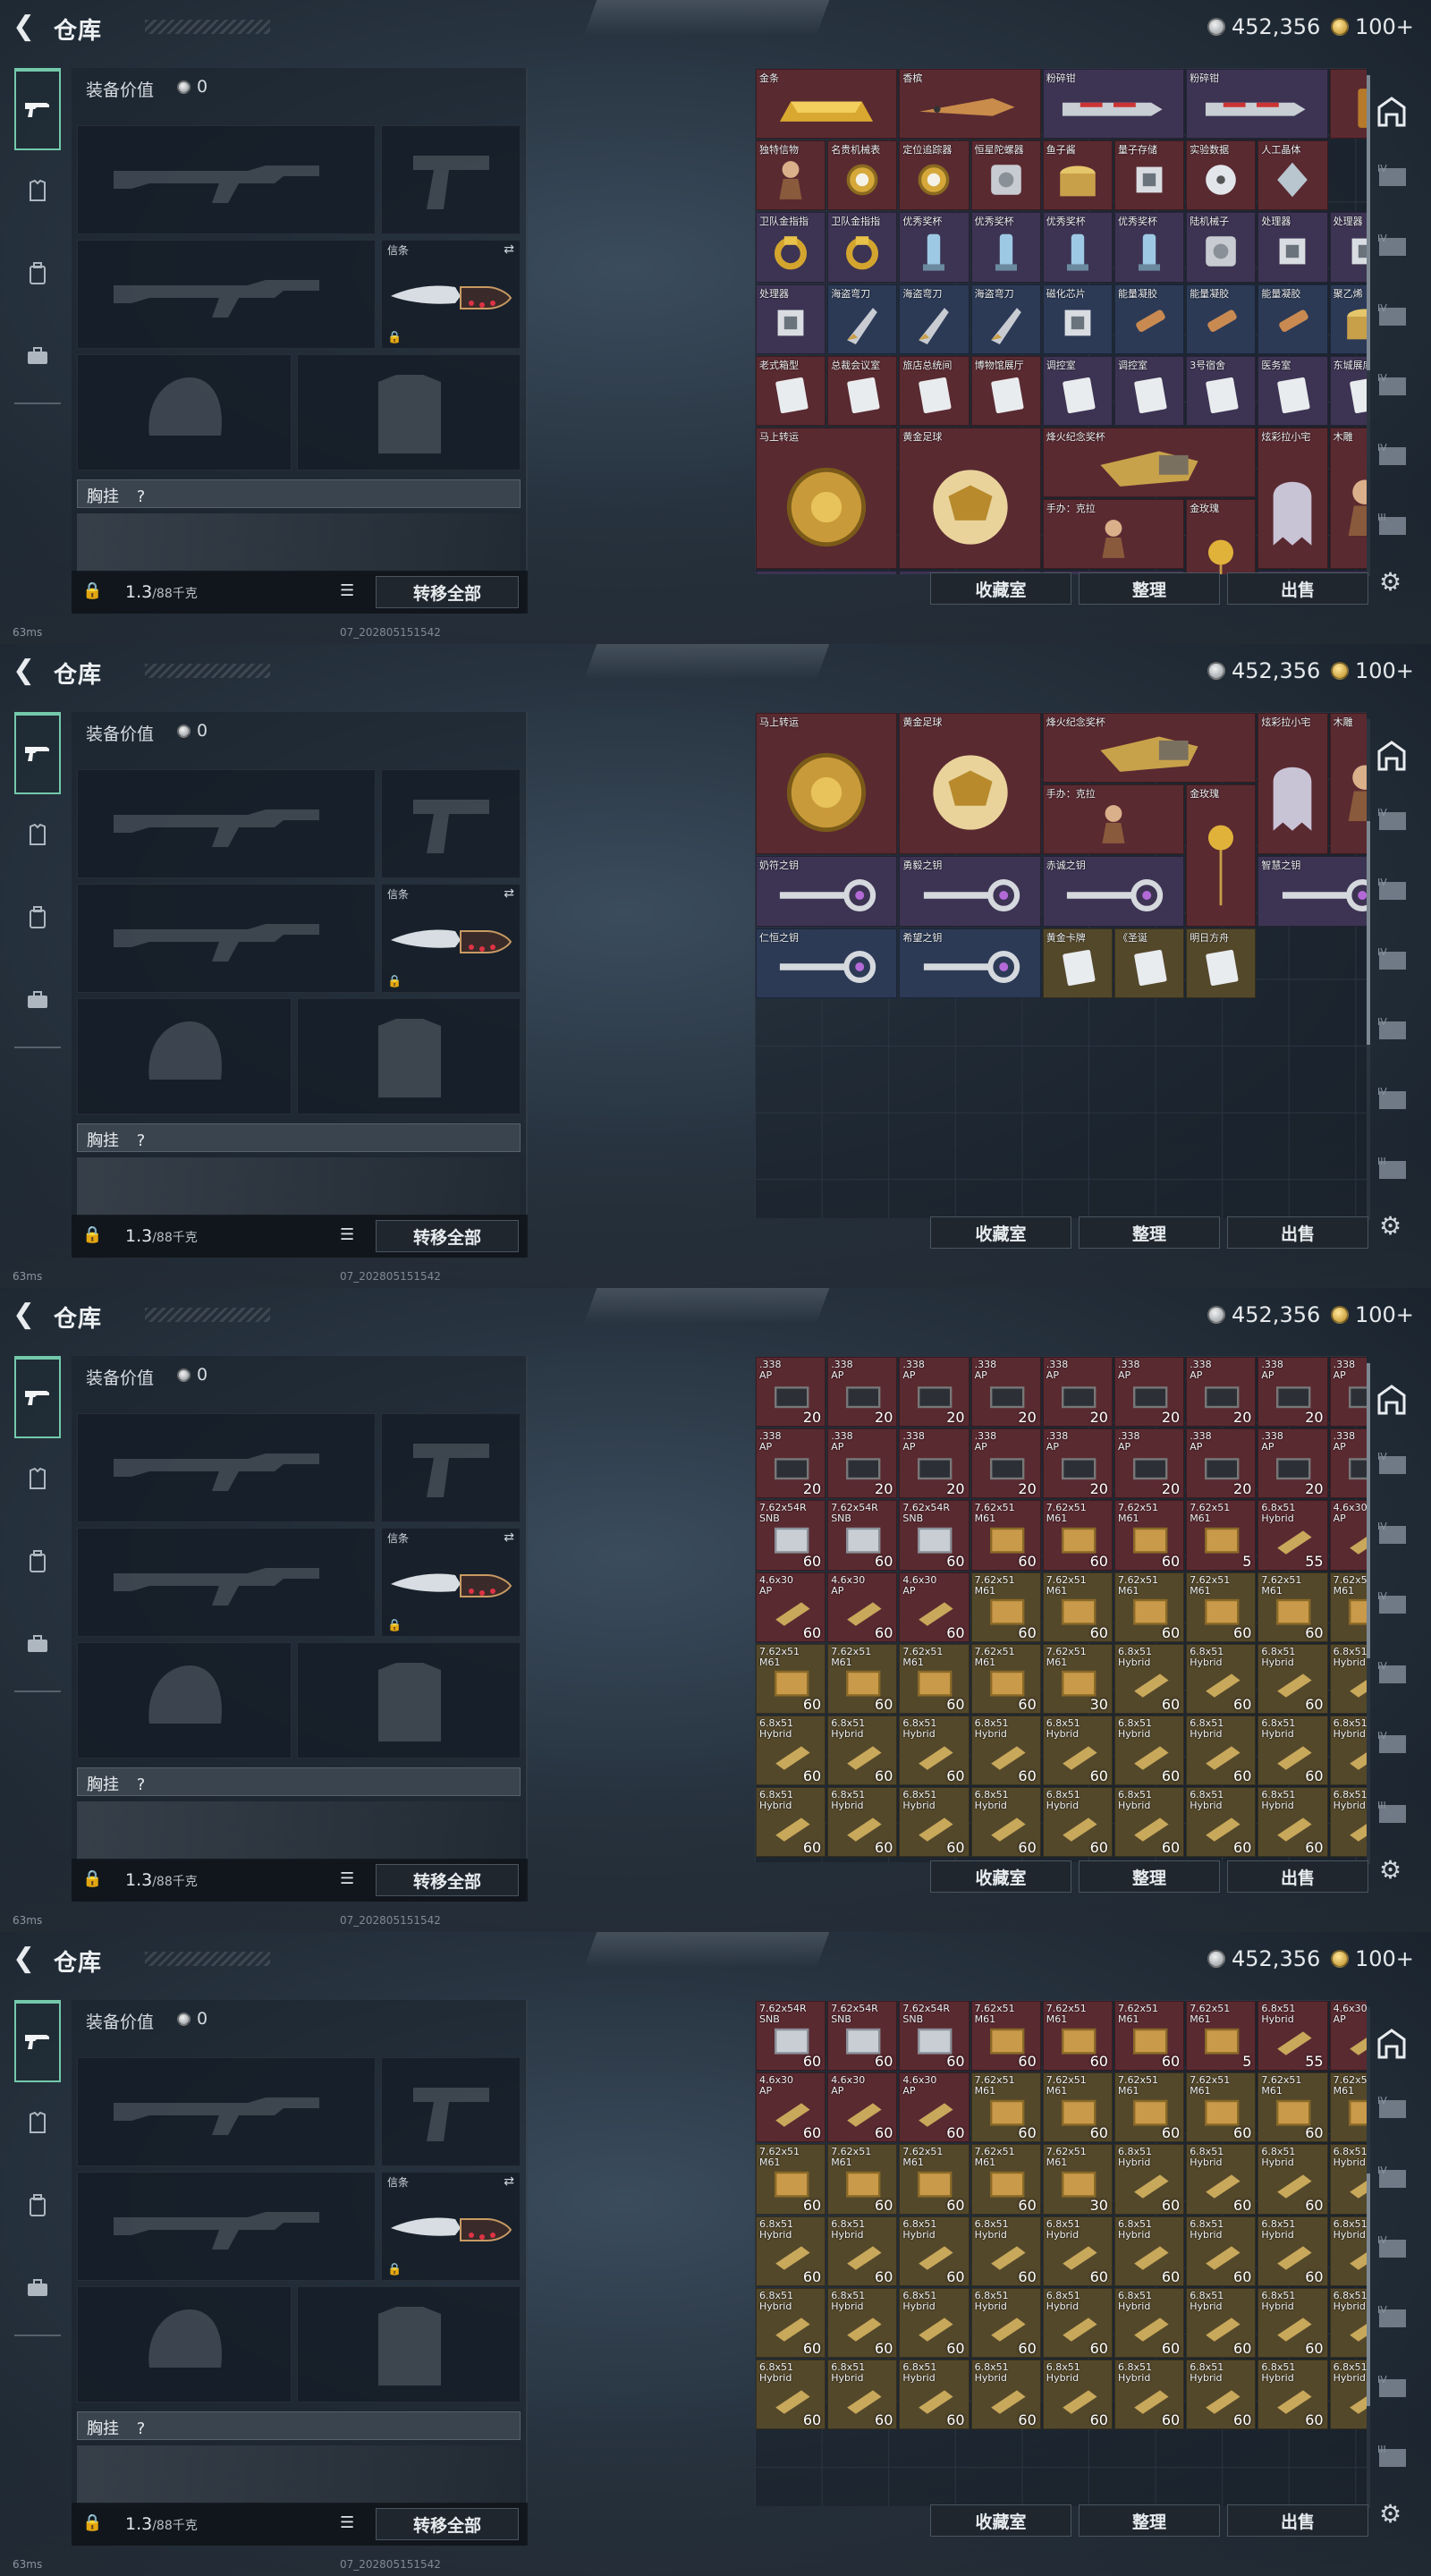 The image size is (1431, 2576). I want to click on stash-page-3-icon: IV, so click(1396, 2256).